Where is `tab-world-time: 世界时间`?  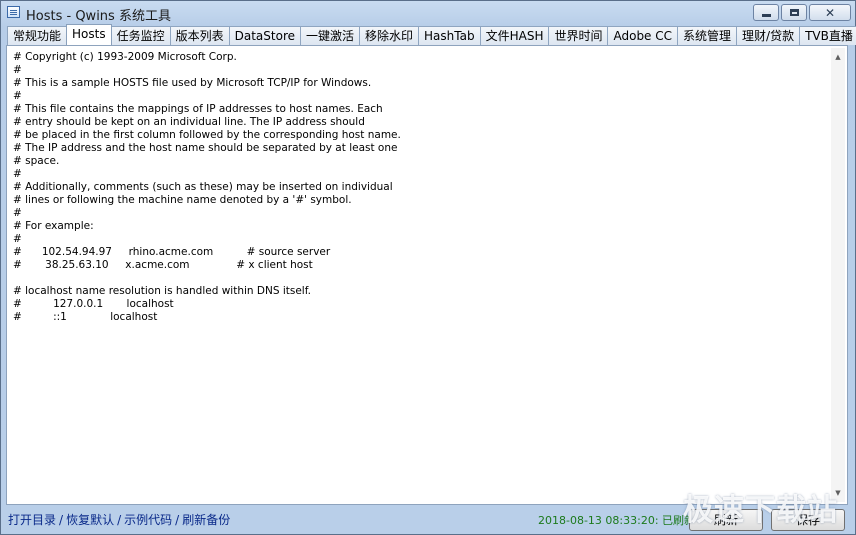 tab-world-time: 世界时间 is located at coordinates (578, 35).